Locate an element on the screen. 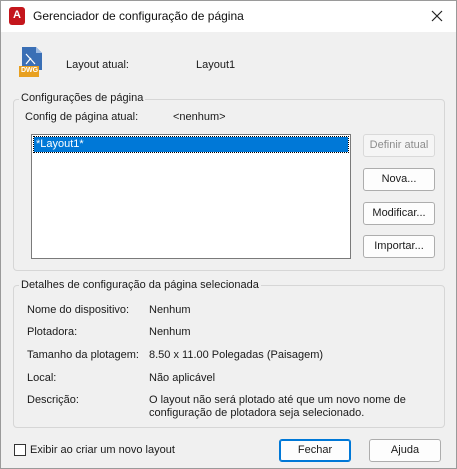  list-item: *Layout1* is located at coordinates (191, 144).